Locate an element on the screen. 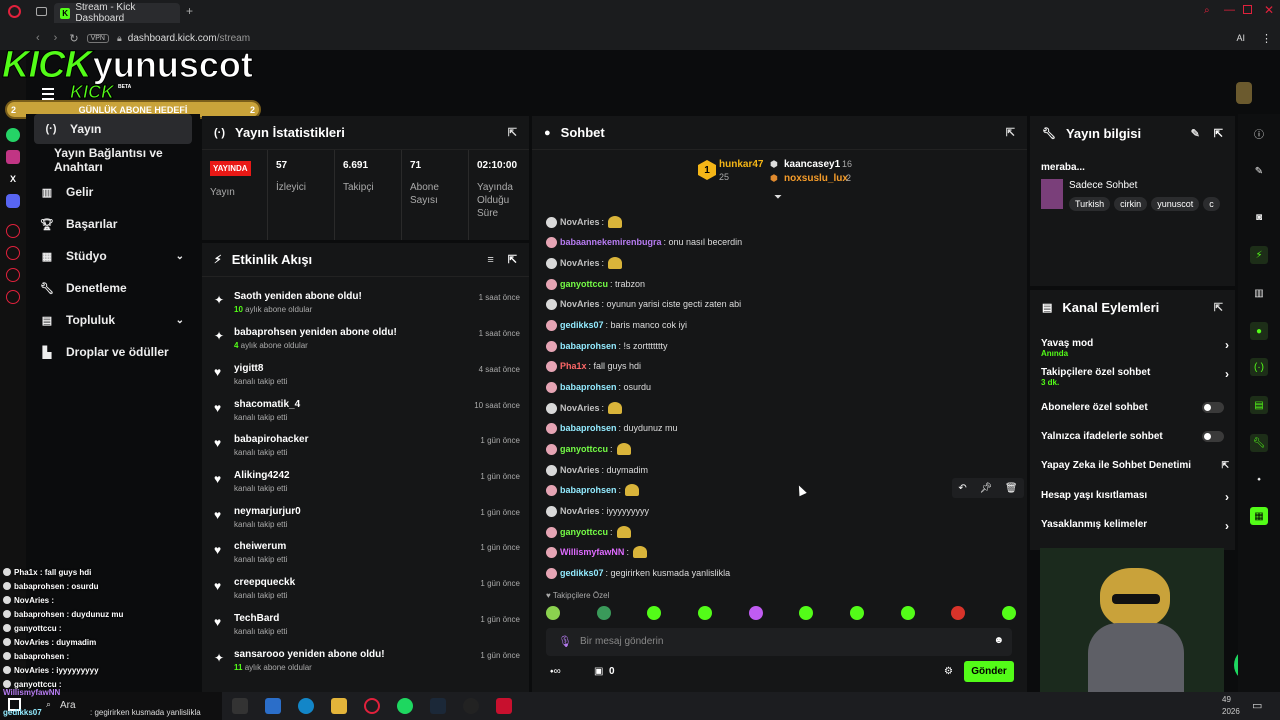 The width and height of the screenshot is (1280, 720). steam-icon is located at coordinates (438, 706).